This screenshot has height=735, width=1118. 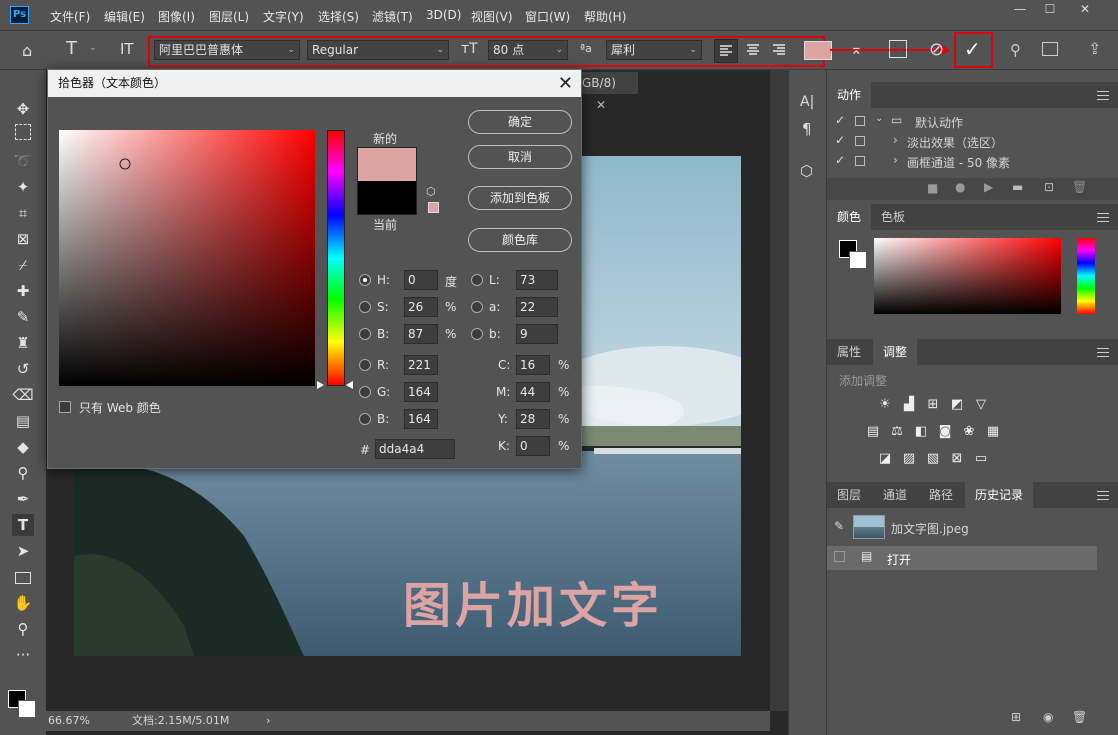 I want to click on out-of-gamut-cube-icon: ⬡, so click(x=431, y=191).